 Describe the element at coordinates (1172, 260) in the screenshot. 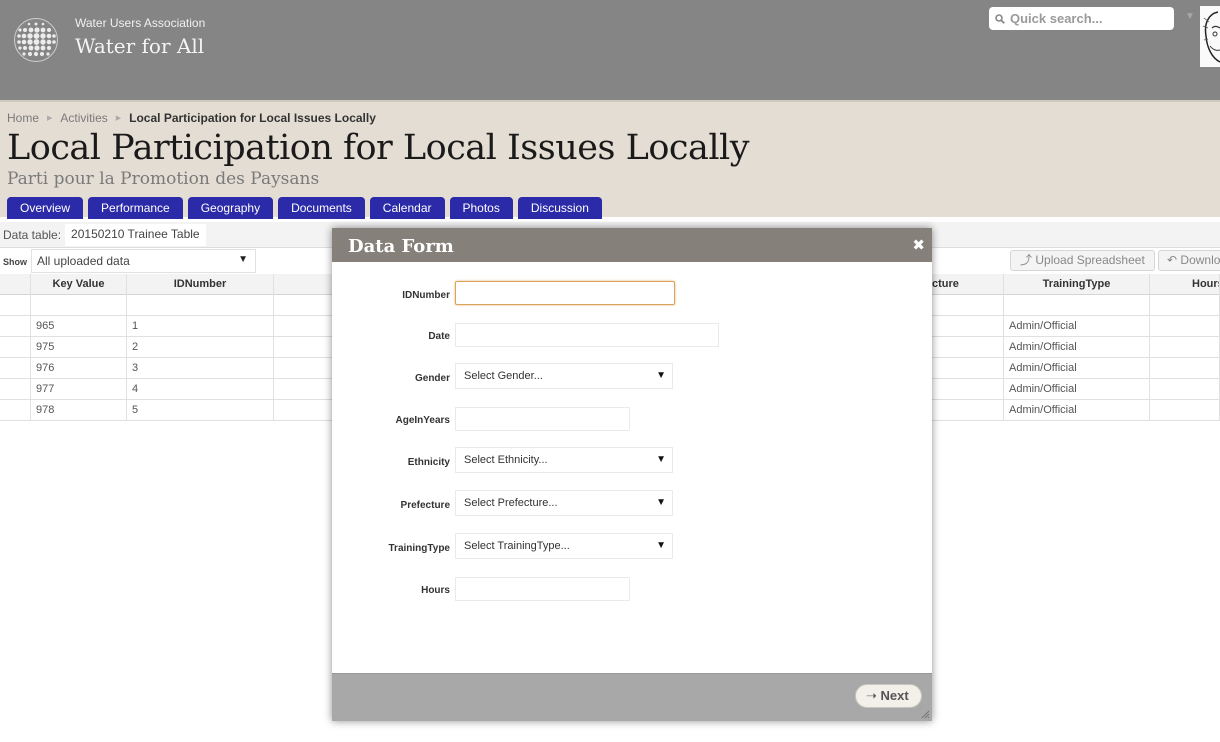

I see `download-icon: ↶` at that location.